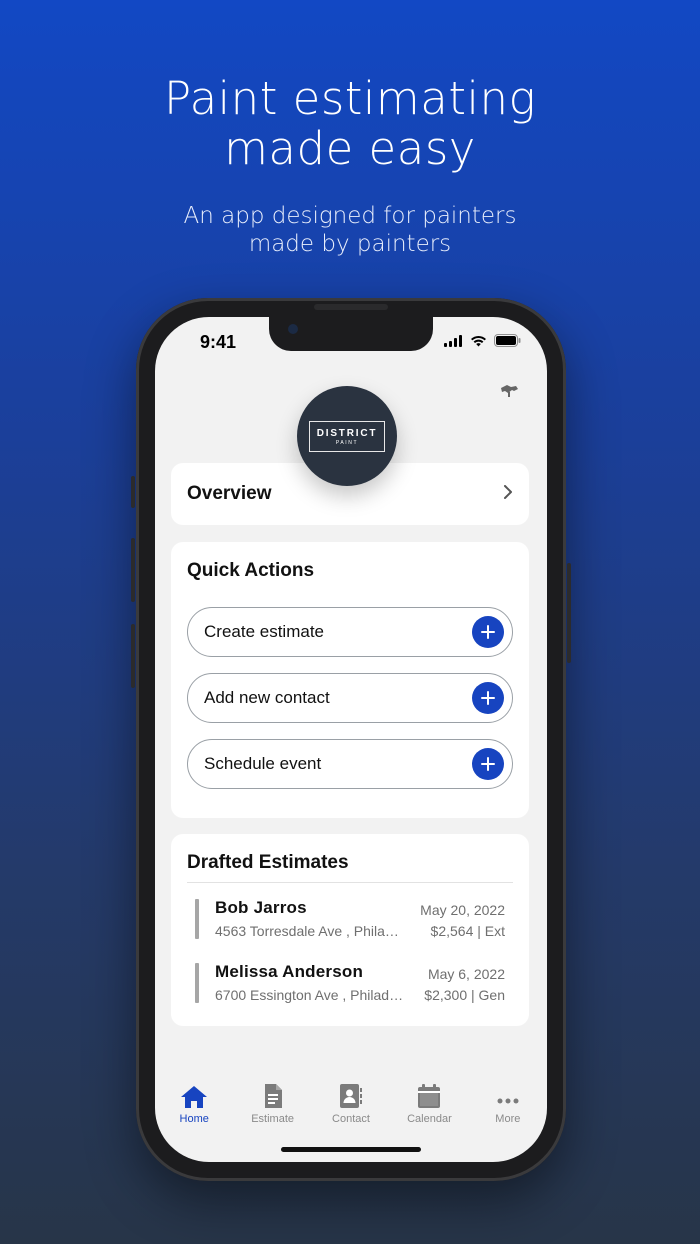  What do you see at coordinates (194, 1094) in the screenshot?
I see `home-icon` at bounding box center [194, 1094].